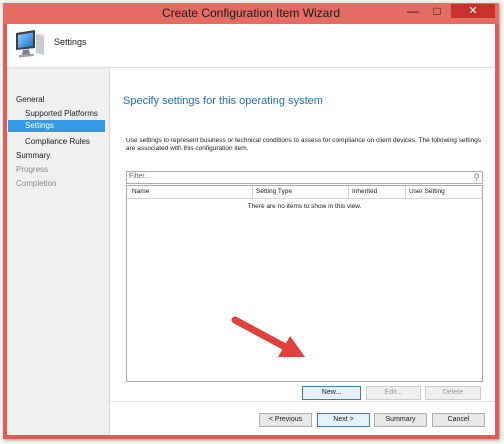  I want to click on callout-arrow, so click(268, 336).